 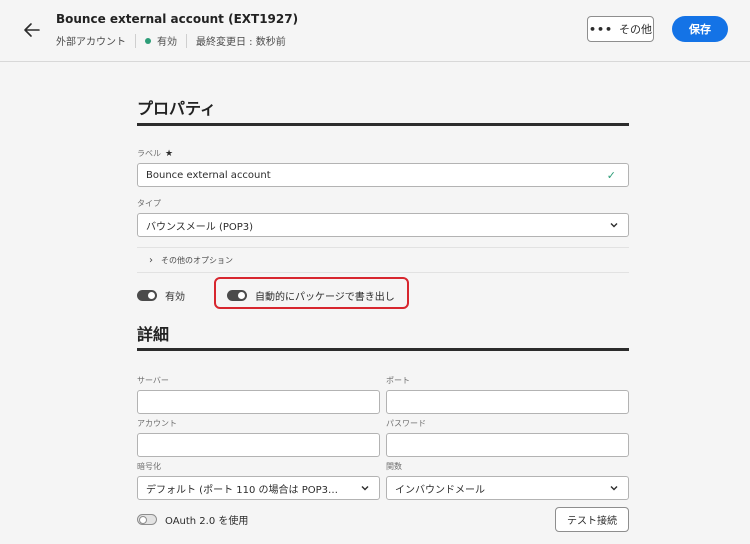 I want to click on status-dot-icon, so click(x=148, y=40).